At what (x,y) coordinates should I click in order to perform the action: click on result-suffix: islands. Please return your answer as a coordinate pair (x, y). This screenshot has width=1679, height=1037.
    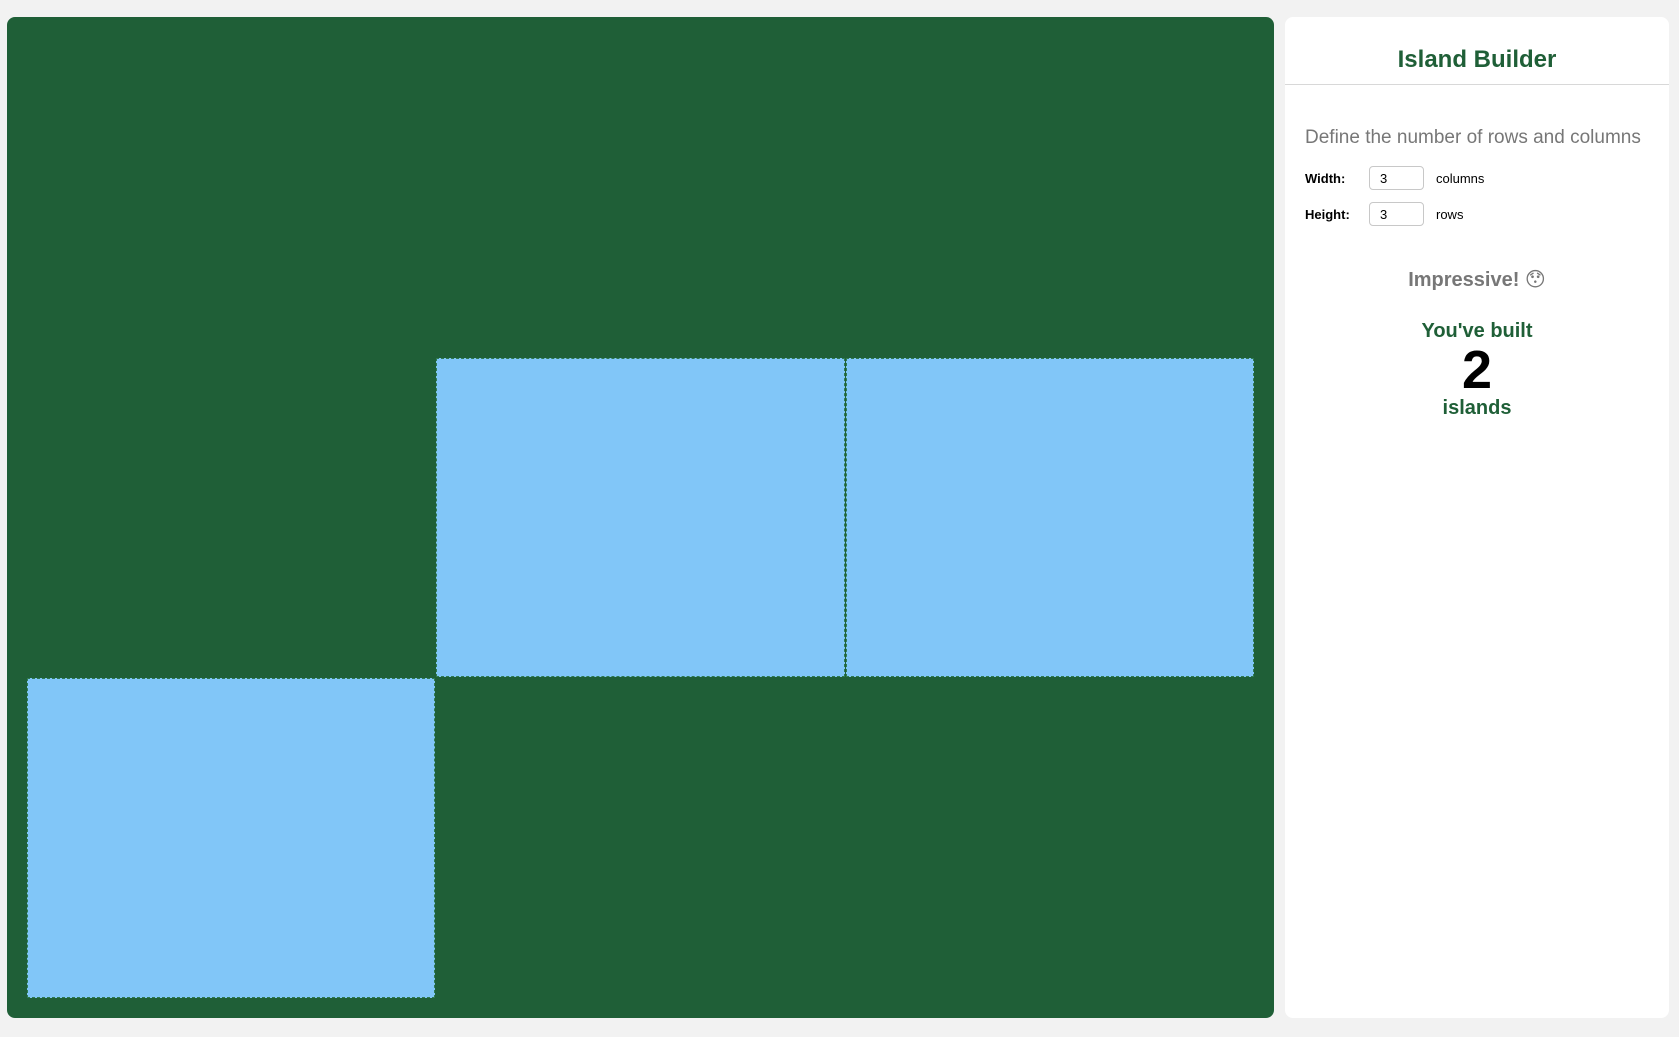
    Looking at the image, I should click on (1477, 408).